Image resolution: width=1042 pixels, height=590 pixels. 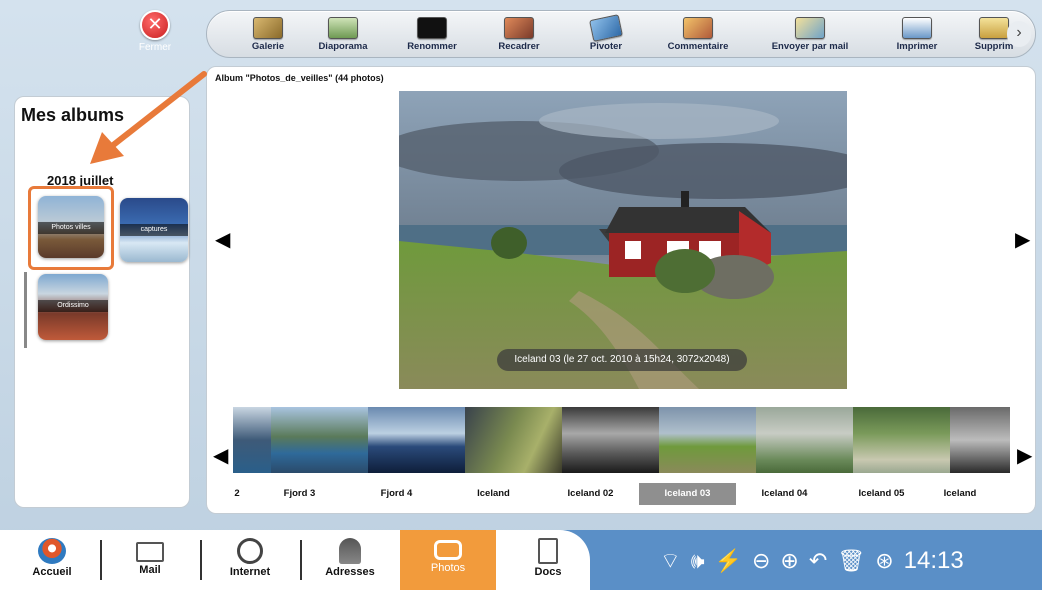 I want to click on undo-icon: ↶, so click(x=818, y=561).